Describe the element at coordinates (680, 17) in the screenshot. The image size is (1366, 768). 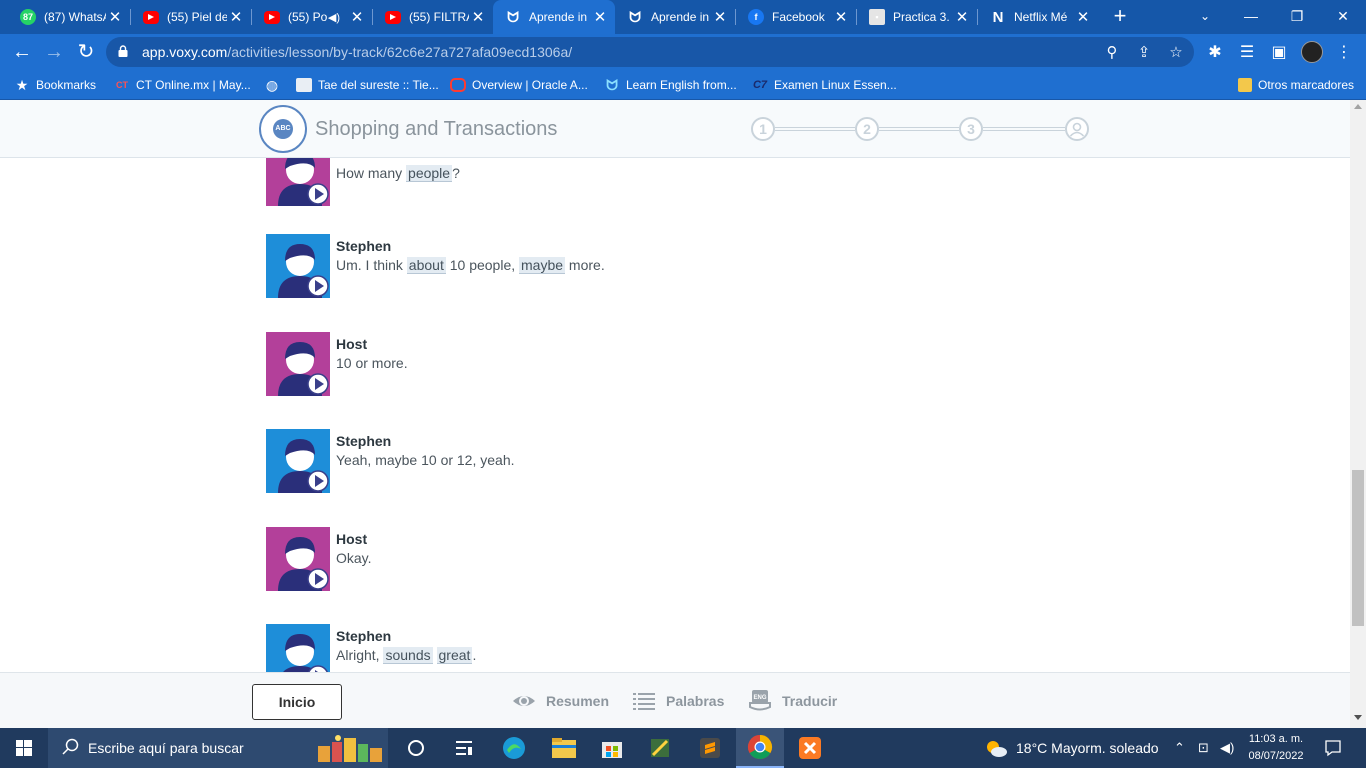
I see `tab-title: Aprende in` at that location.